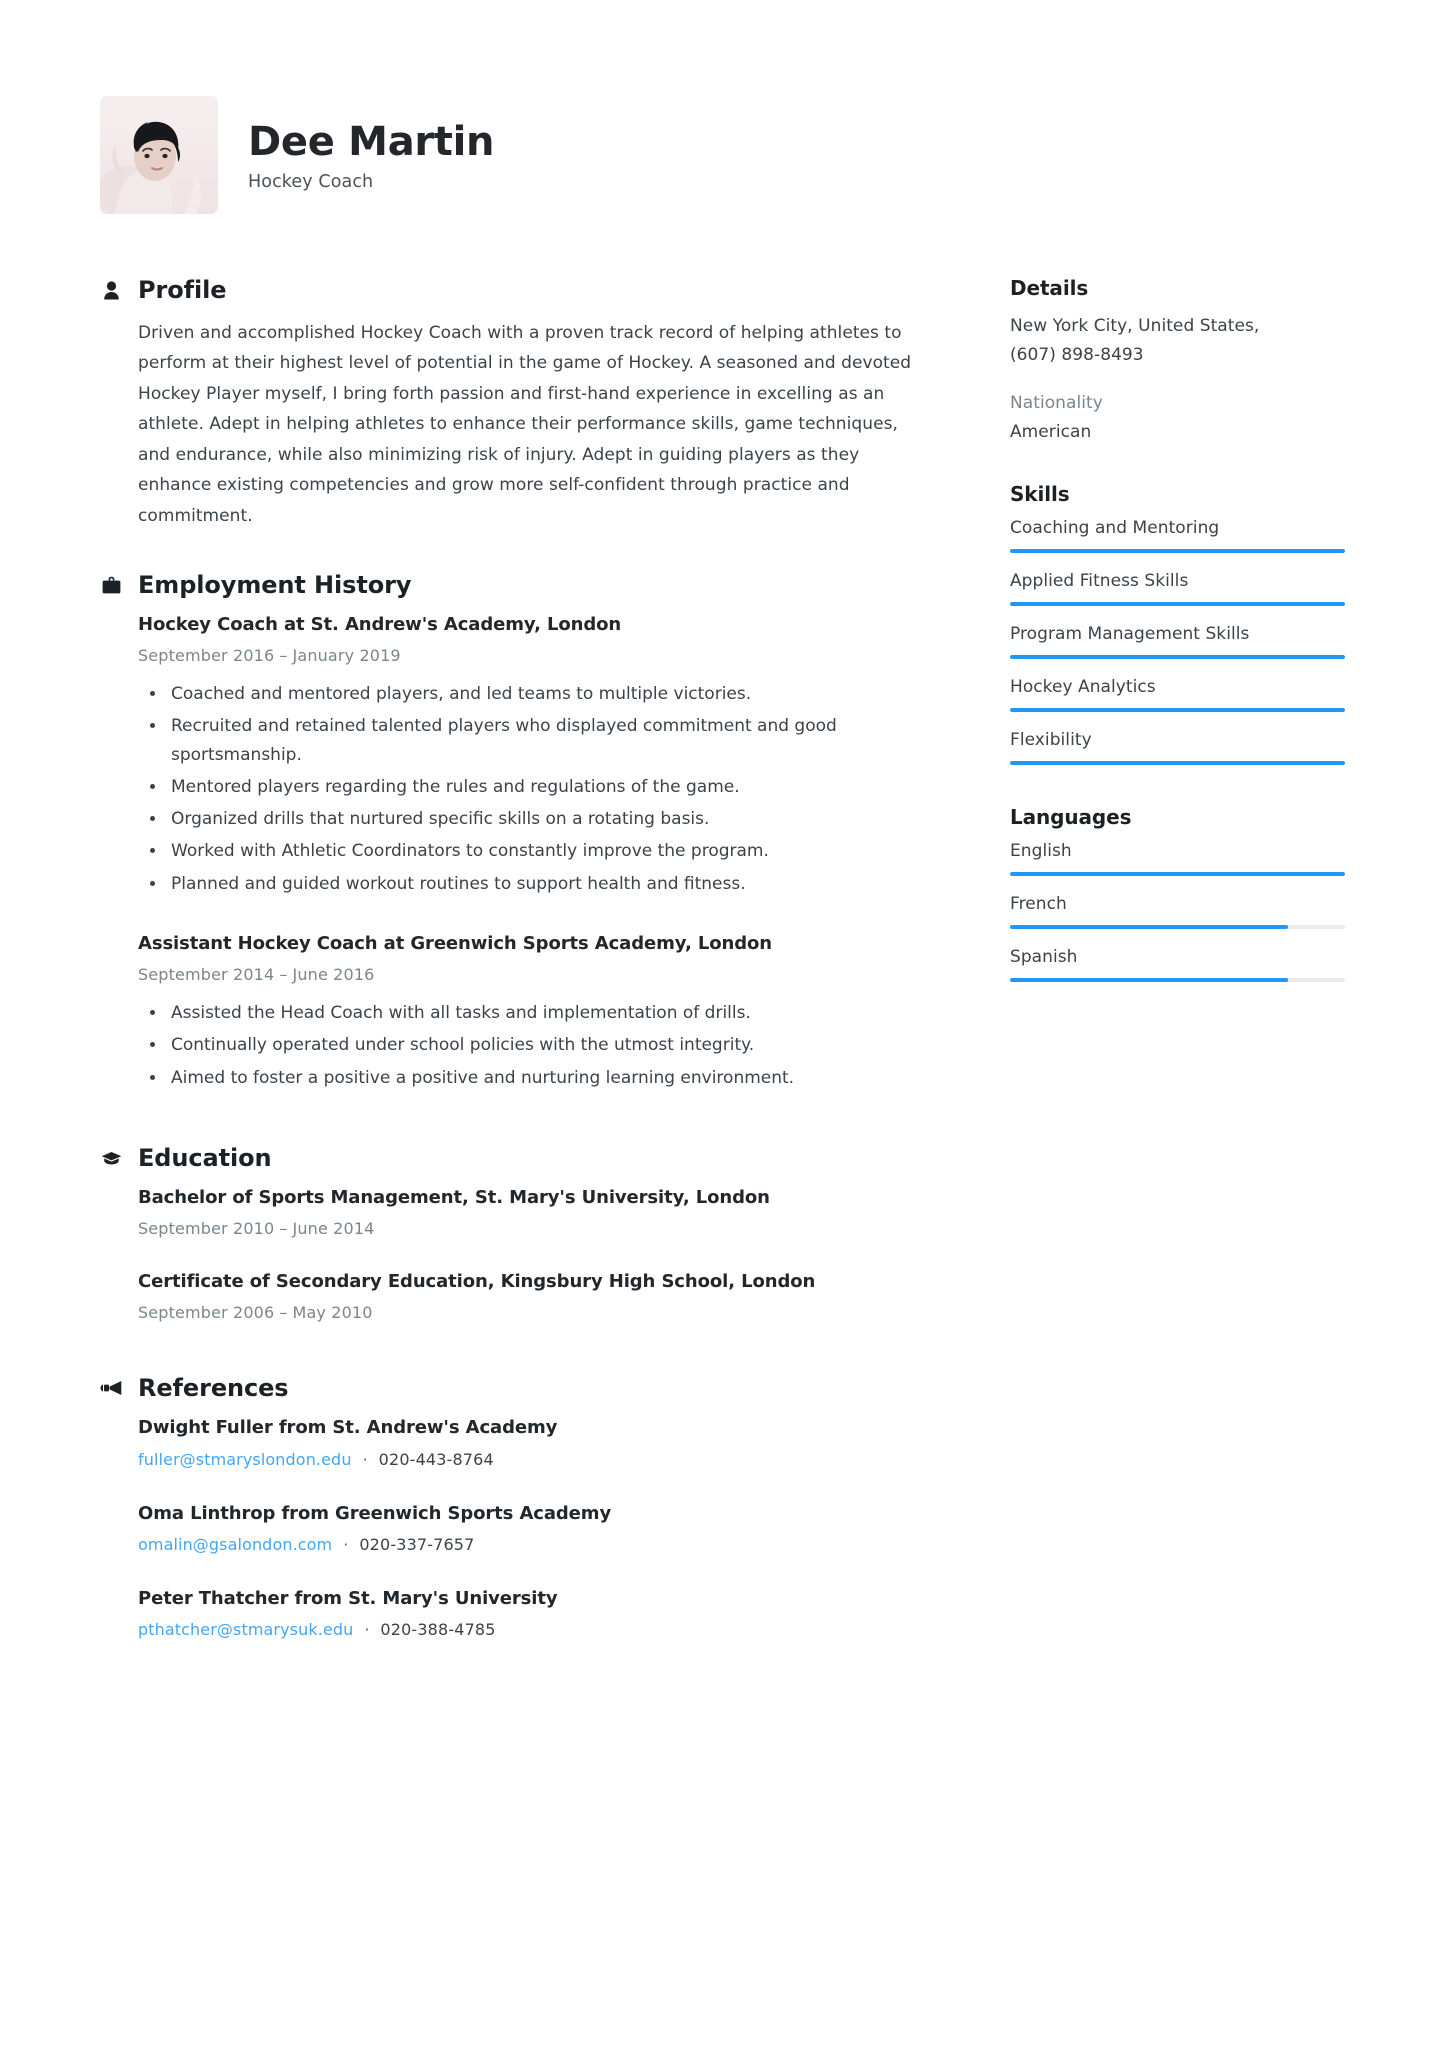 This screenshot has height=2048, width=1447. Describe the element at coordinates (1056, 402) in the screenshot. I see `detail-nationality-label: Nationality` at that location.